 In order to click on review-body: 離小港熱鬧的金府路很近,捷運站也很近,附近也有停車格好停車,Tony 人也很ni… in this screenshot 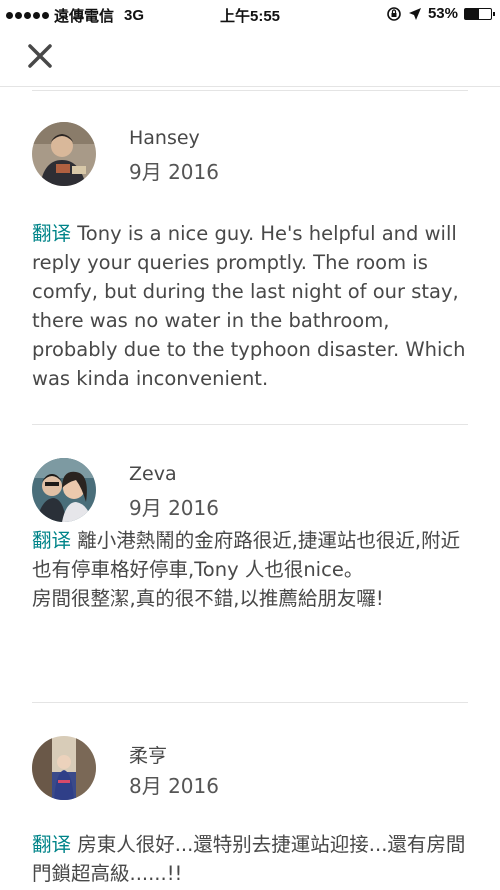, I will do `click(246, 569)`.